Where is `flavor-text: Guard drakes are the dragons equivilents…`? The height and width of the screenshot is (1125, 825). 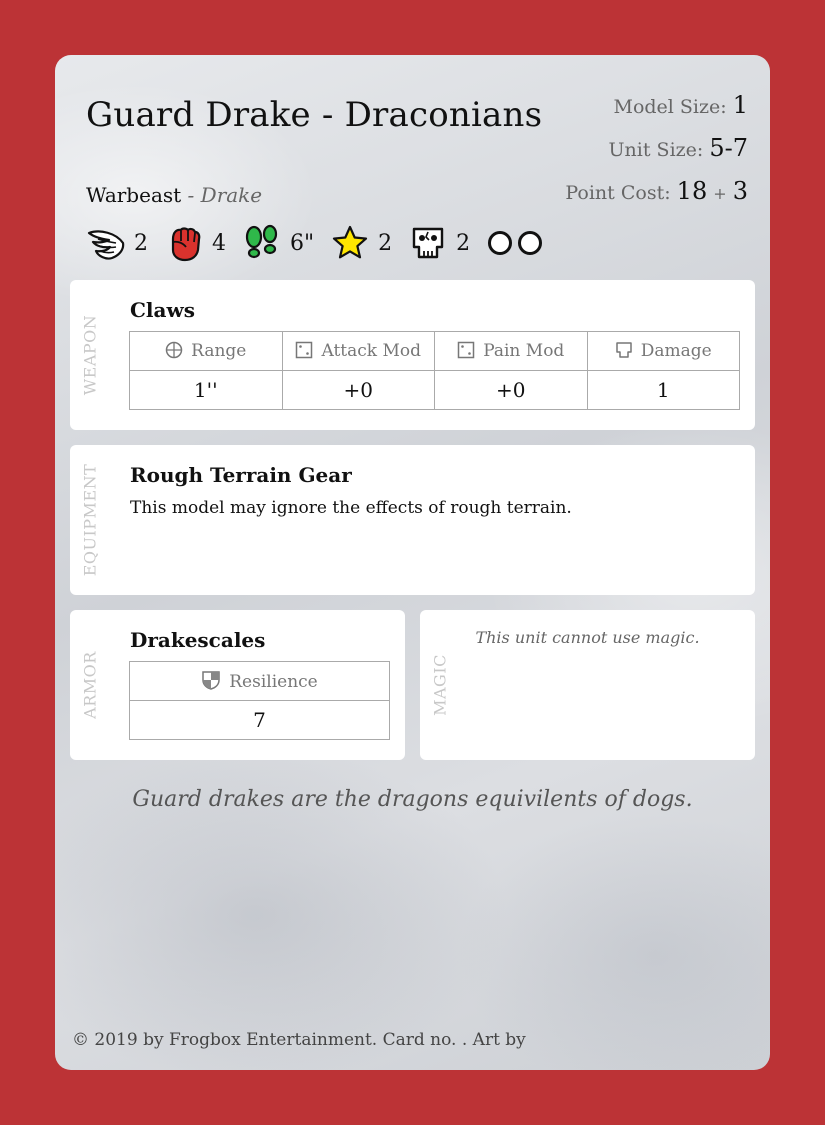
flavor-text: Guard drakes are the dragons equivilents… is located at coordinates (412, 799).